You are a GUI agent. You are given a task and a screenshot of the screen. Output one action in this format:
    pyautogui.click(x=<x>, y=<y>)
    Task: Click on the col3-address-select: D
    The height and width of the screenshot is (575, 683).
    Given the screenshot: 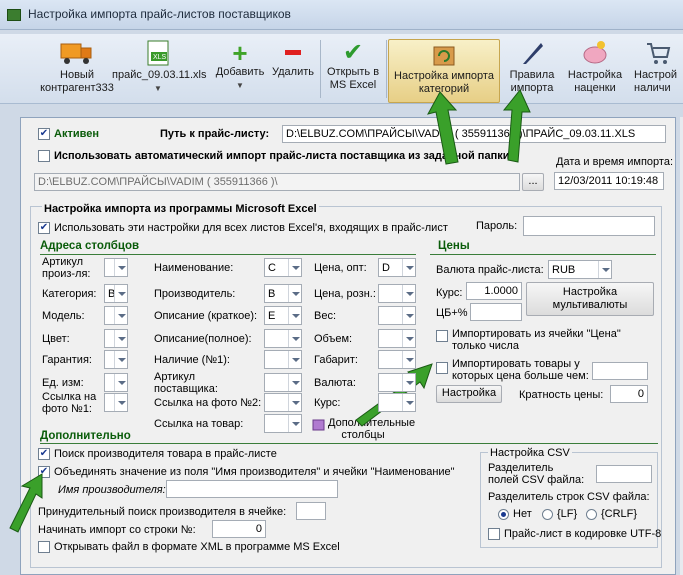 What is the action you would take?
    pyautogui.click(x=397, y=267)
    